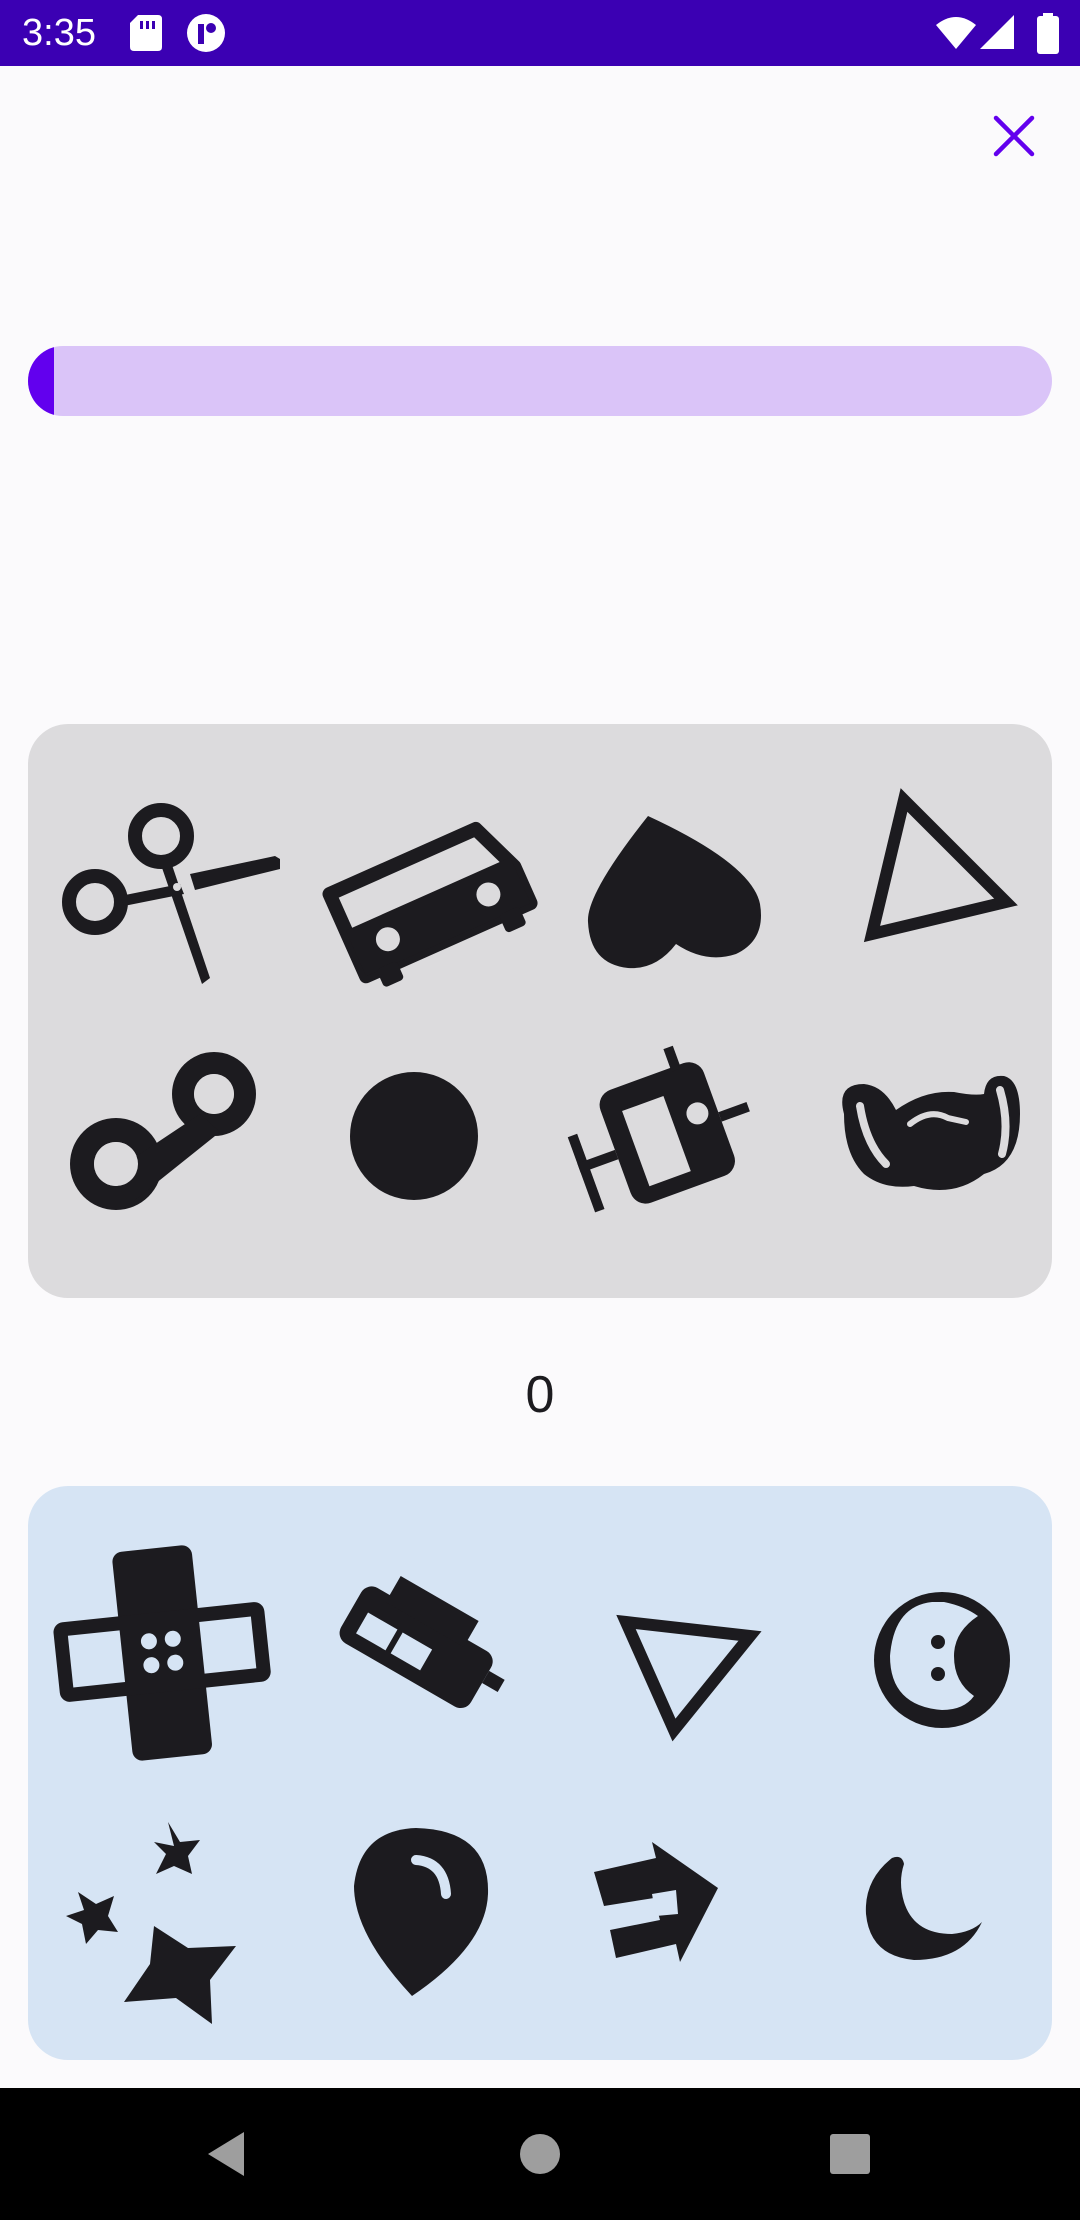  Describe the element at coordinates (171, 893) in the screenshot. I see `scissors-icon` at that location.